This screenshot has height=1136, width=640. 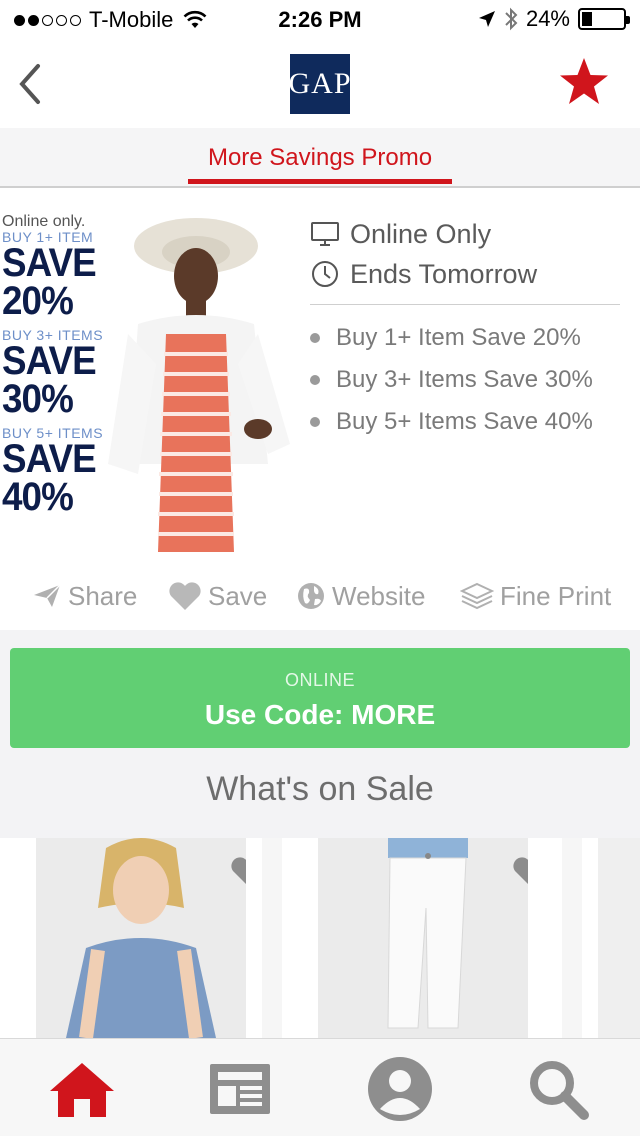 I want to click on product-image-top, so click(x=141, y=938).